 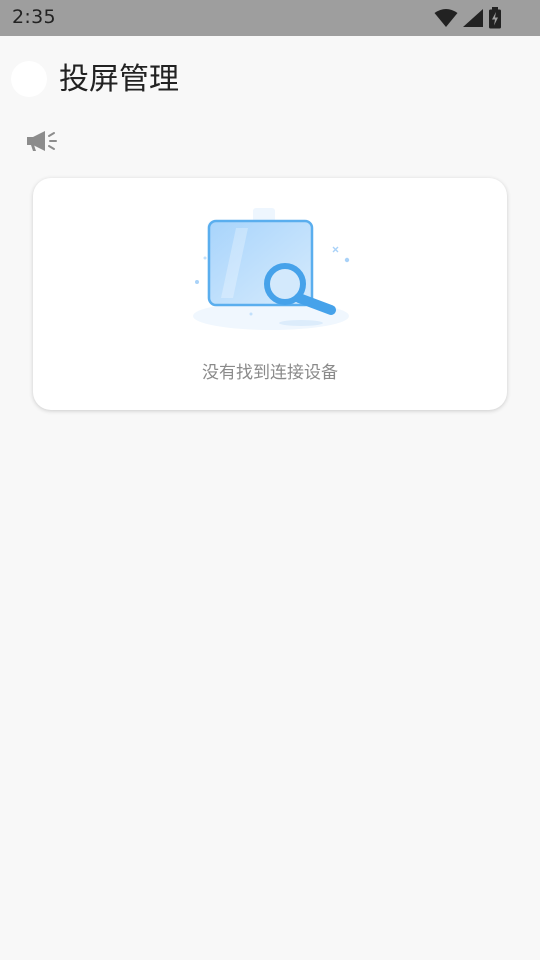 I want to click on status-icons, so click(x=468, y=18).